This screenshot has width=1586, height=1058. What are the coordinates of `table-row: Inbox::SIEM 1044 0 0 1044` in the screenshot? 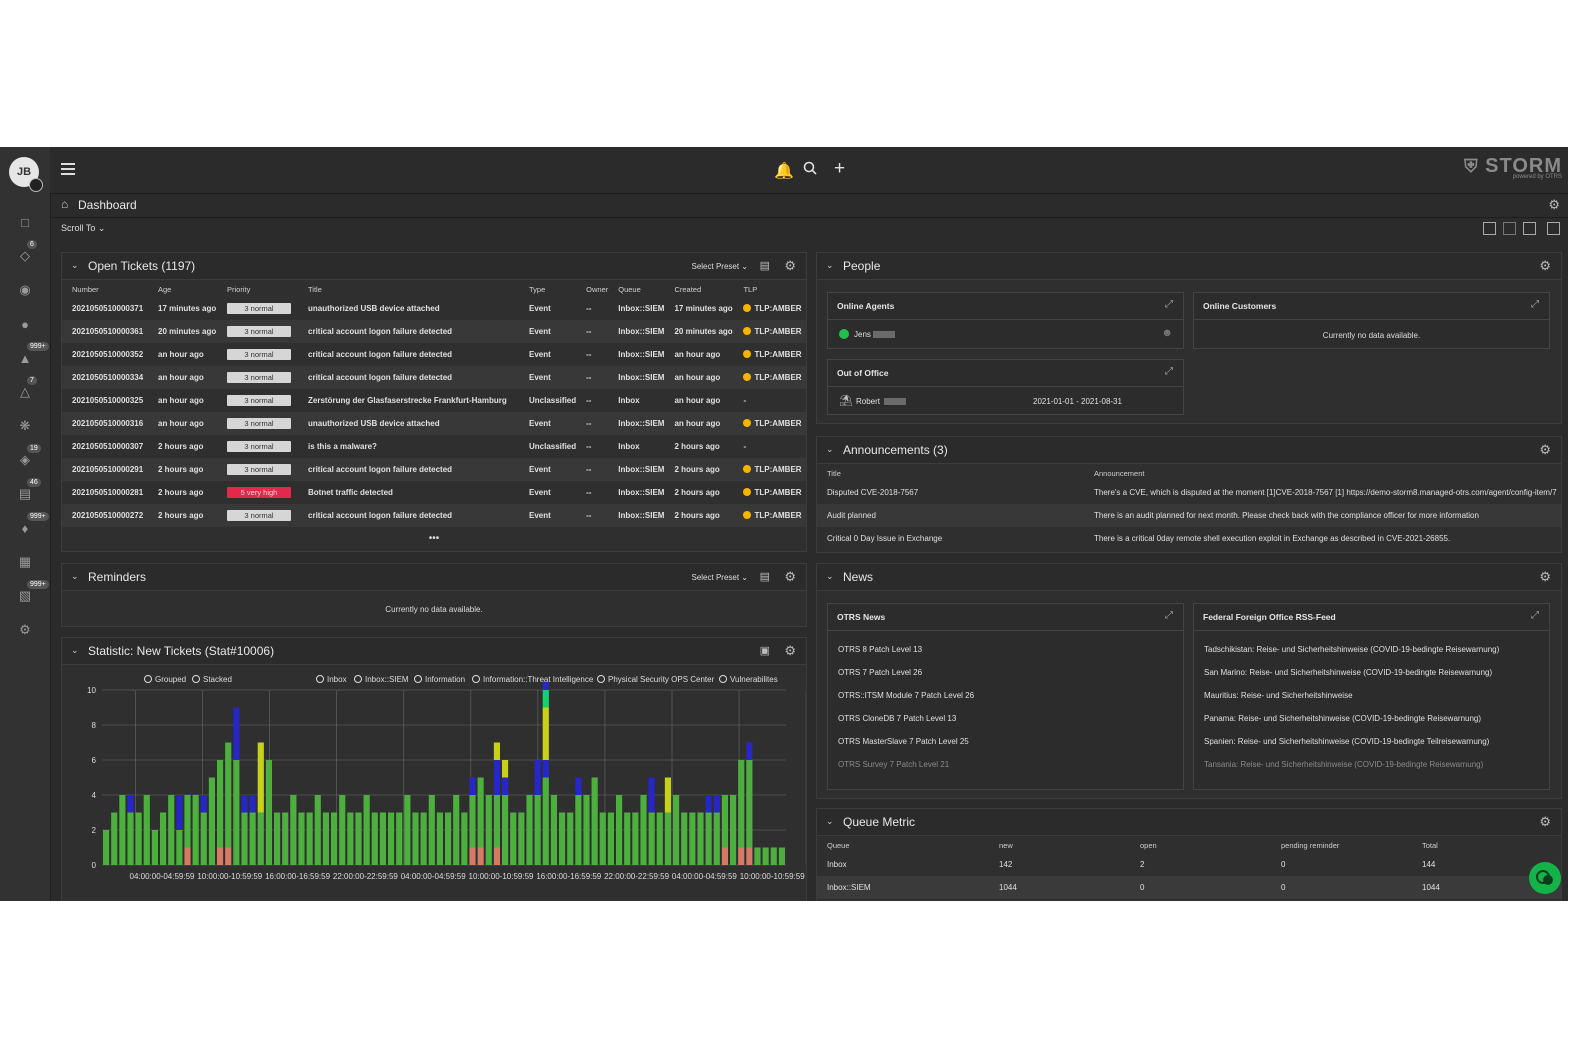 It's located at (1189, 887).